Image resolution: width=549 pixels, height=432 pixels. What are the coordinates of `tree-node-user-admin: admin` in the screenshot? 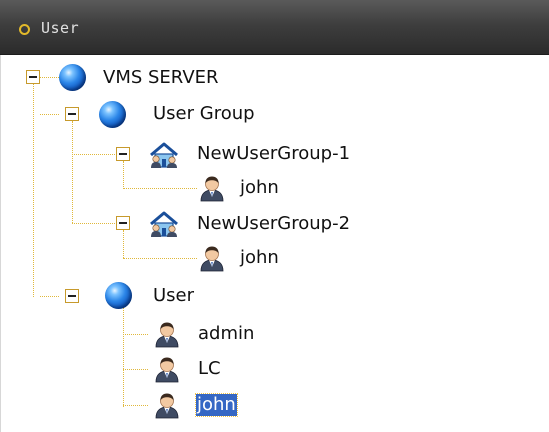 It's located at (226, 334).